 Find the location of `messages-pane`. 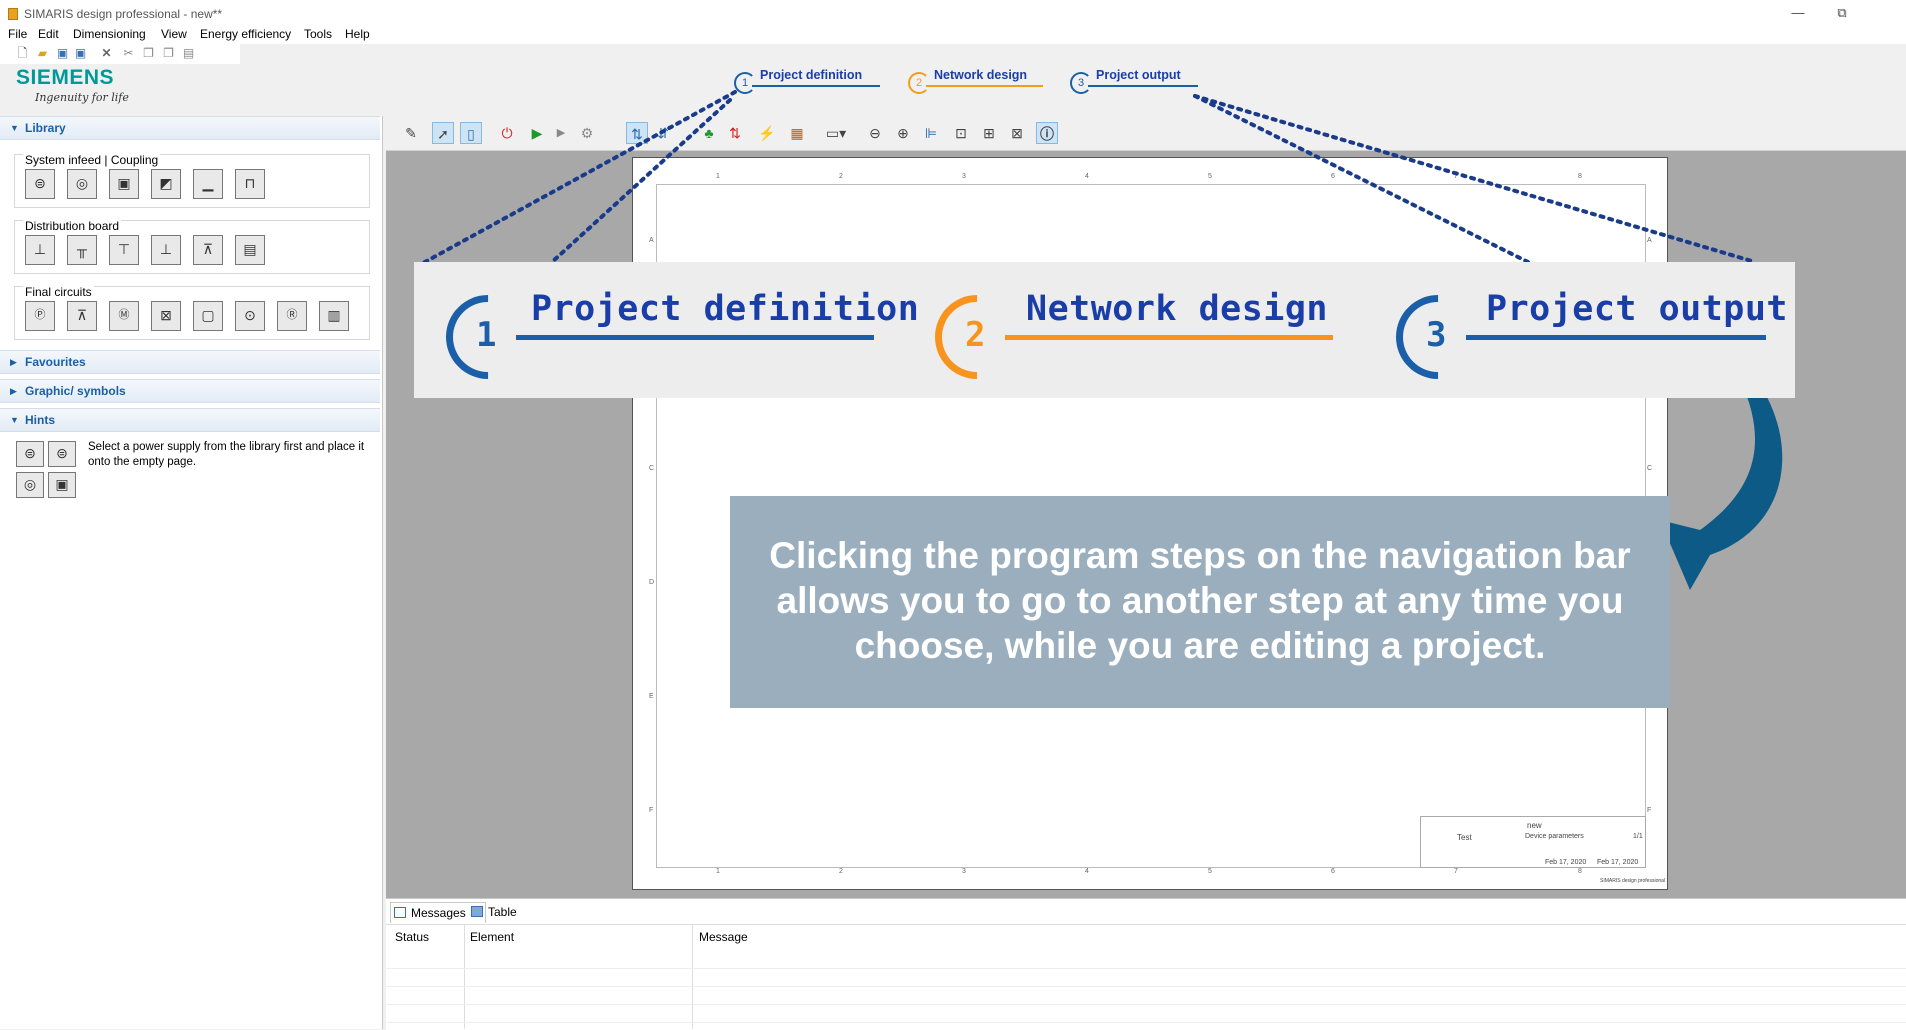

messages-pane is located at coordinates (1146, 964).